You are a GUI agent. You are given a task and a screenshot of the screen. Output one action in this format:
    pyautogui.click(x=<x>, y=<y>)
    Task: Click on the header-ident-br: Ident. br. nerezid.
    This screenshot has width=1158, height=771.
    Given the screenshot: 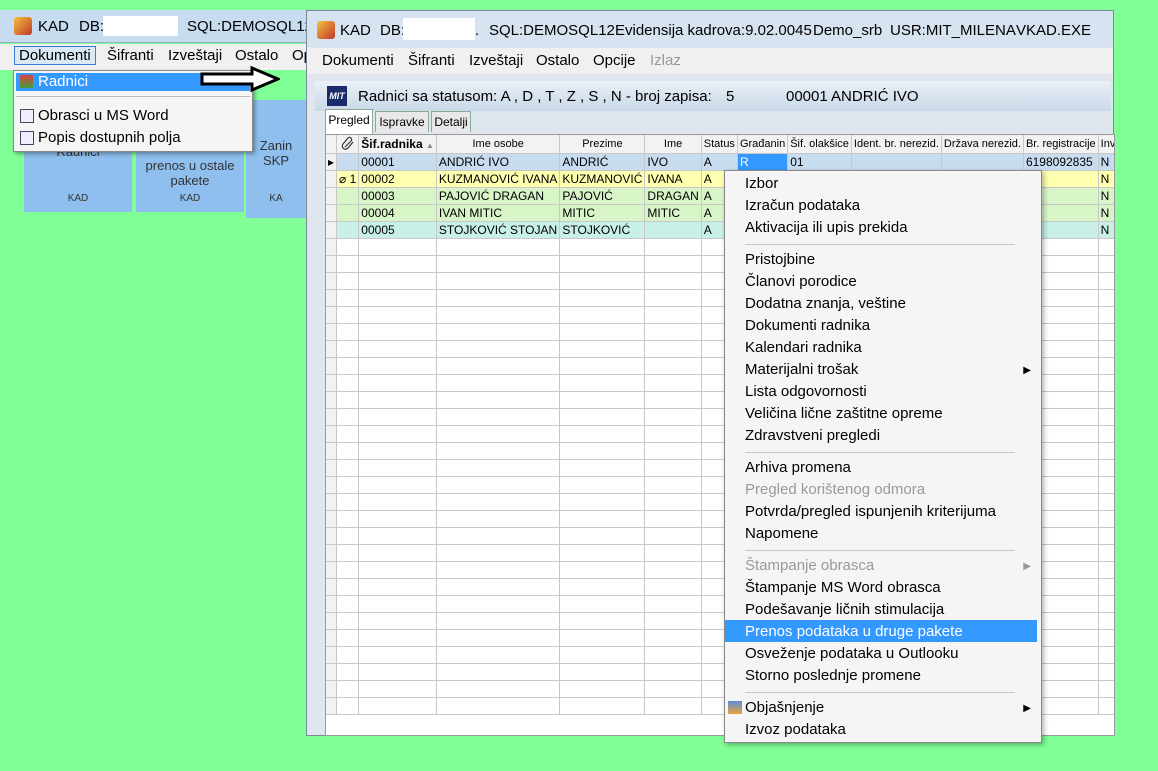 What is the action you would take?
    pyautogui.click(x=896, y=144)
    